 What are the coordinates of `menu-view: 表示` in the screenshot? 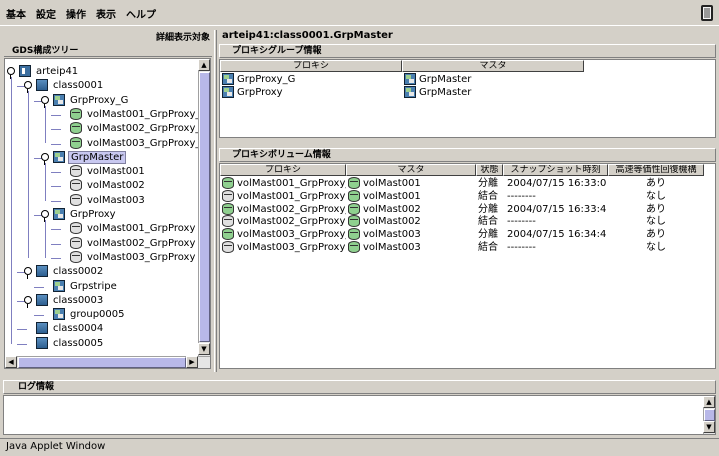 It's located at (106, 13).